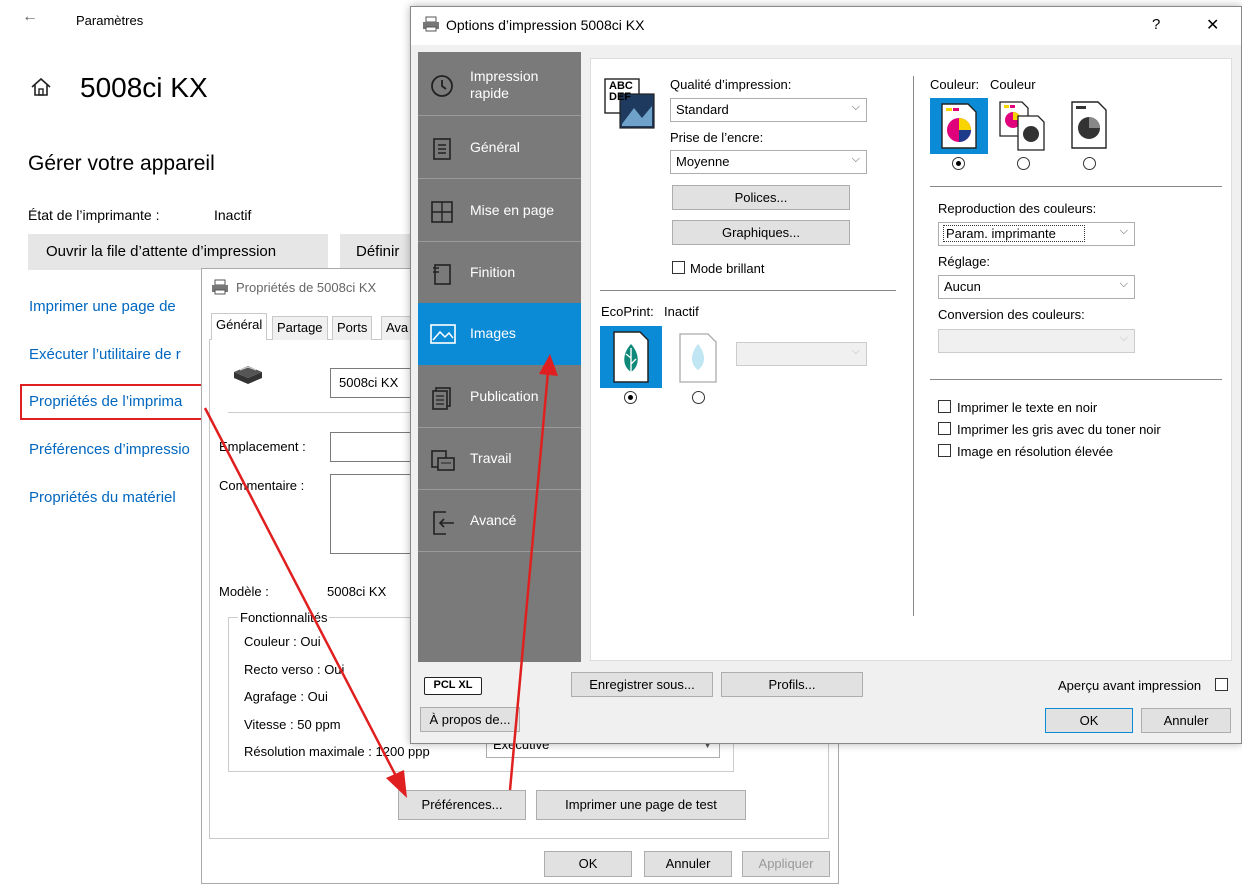 This screenshot has height=884, width=1242. Describe the element at coordinates (396, 784) in the screenshot. I see `arrow-head-preferences` at that location.